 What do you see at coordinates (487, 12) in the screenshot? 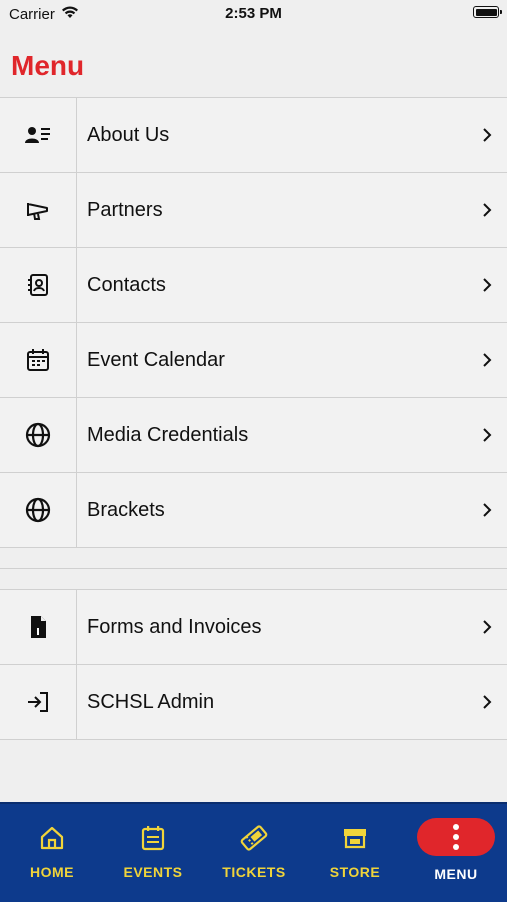
I see `battery-icon` at bounding box center [487, 12].